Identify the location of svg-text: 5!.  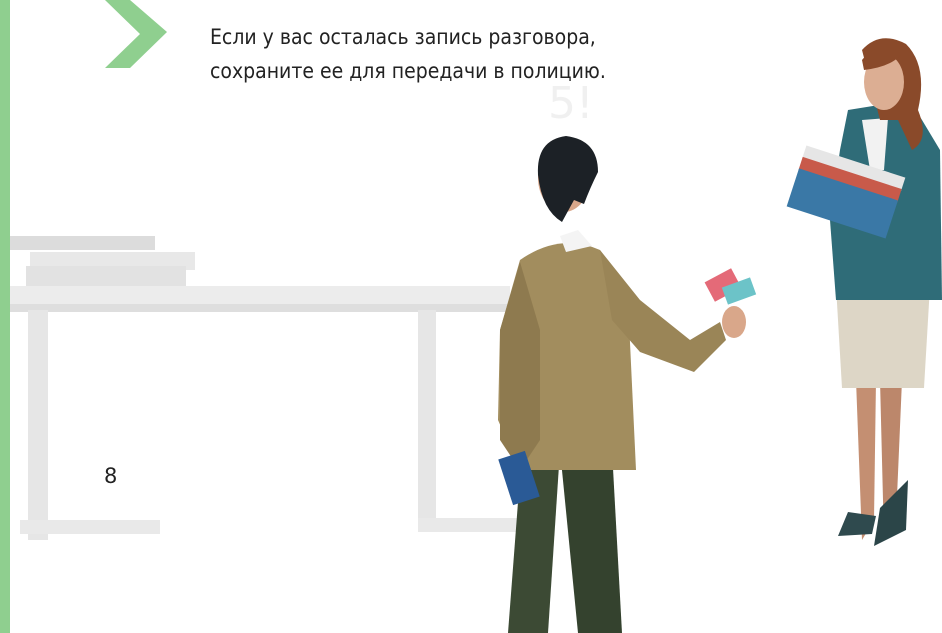
(571, 103).